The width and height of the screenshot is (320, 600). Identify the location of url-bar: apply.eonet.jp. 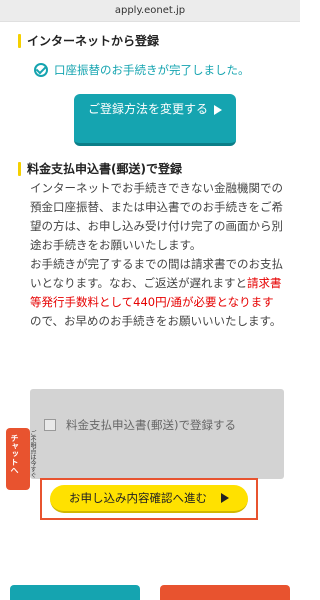
(150, 11).